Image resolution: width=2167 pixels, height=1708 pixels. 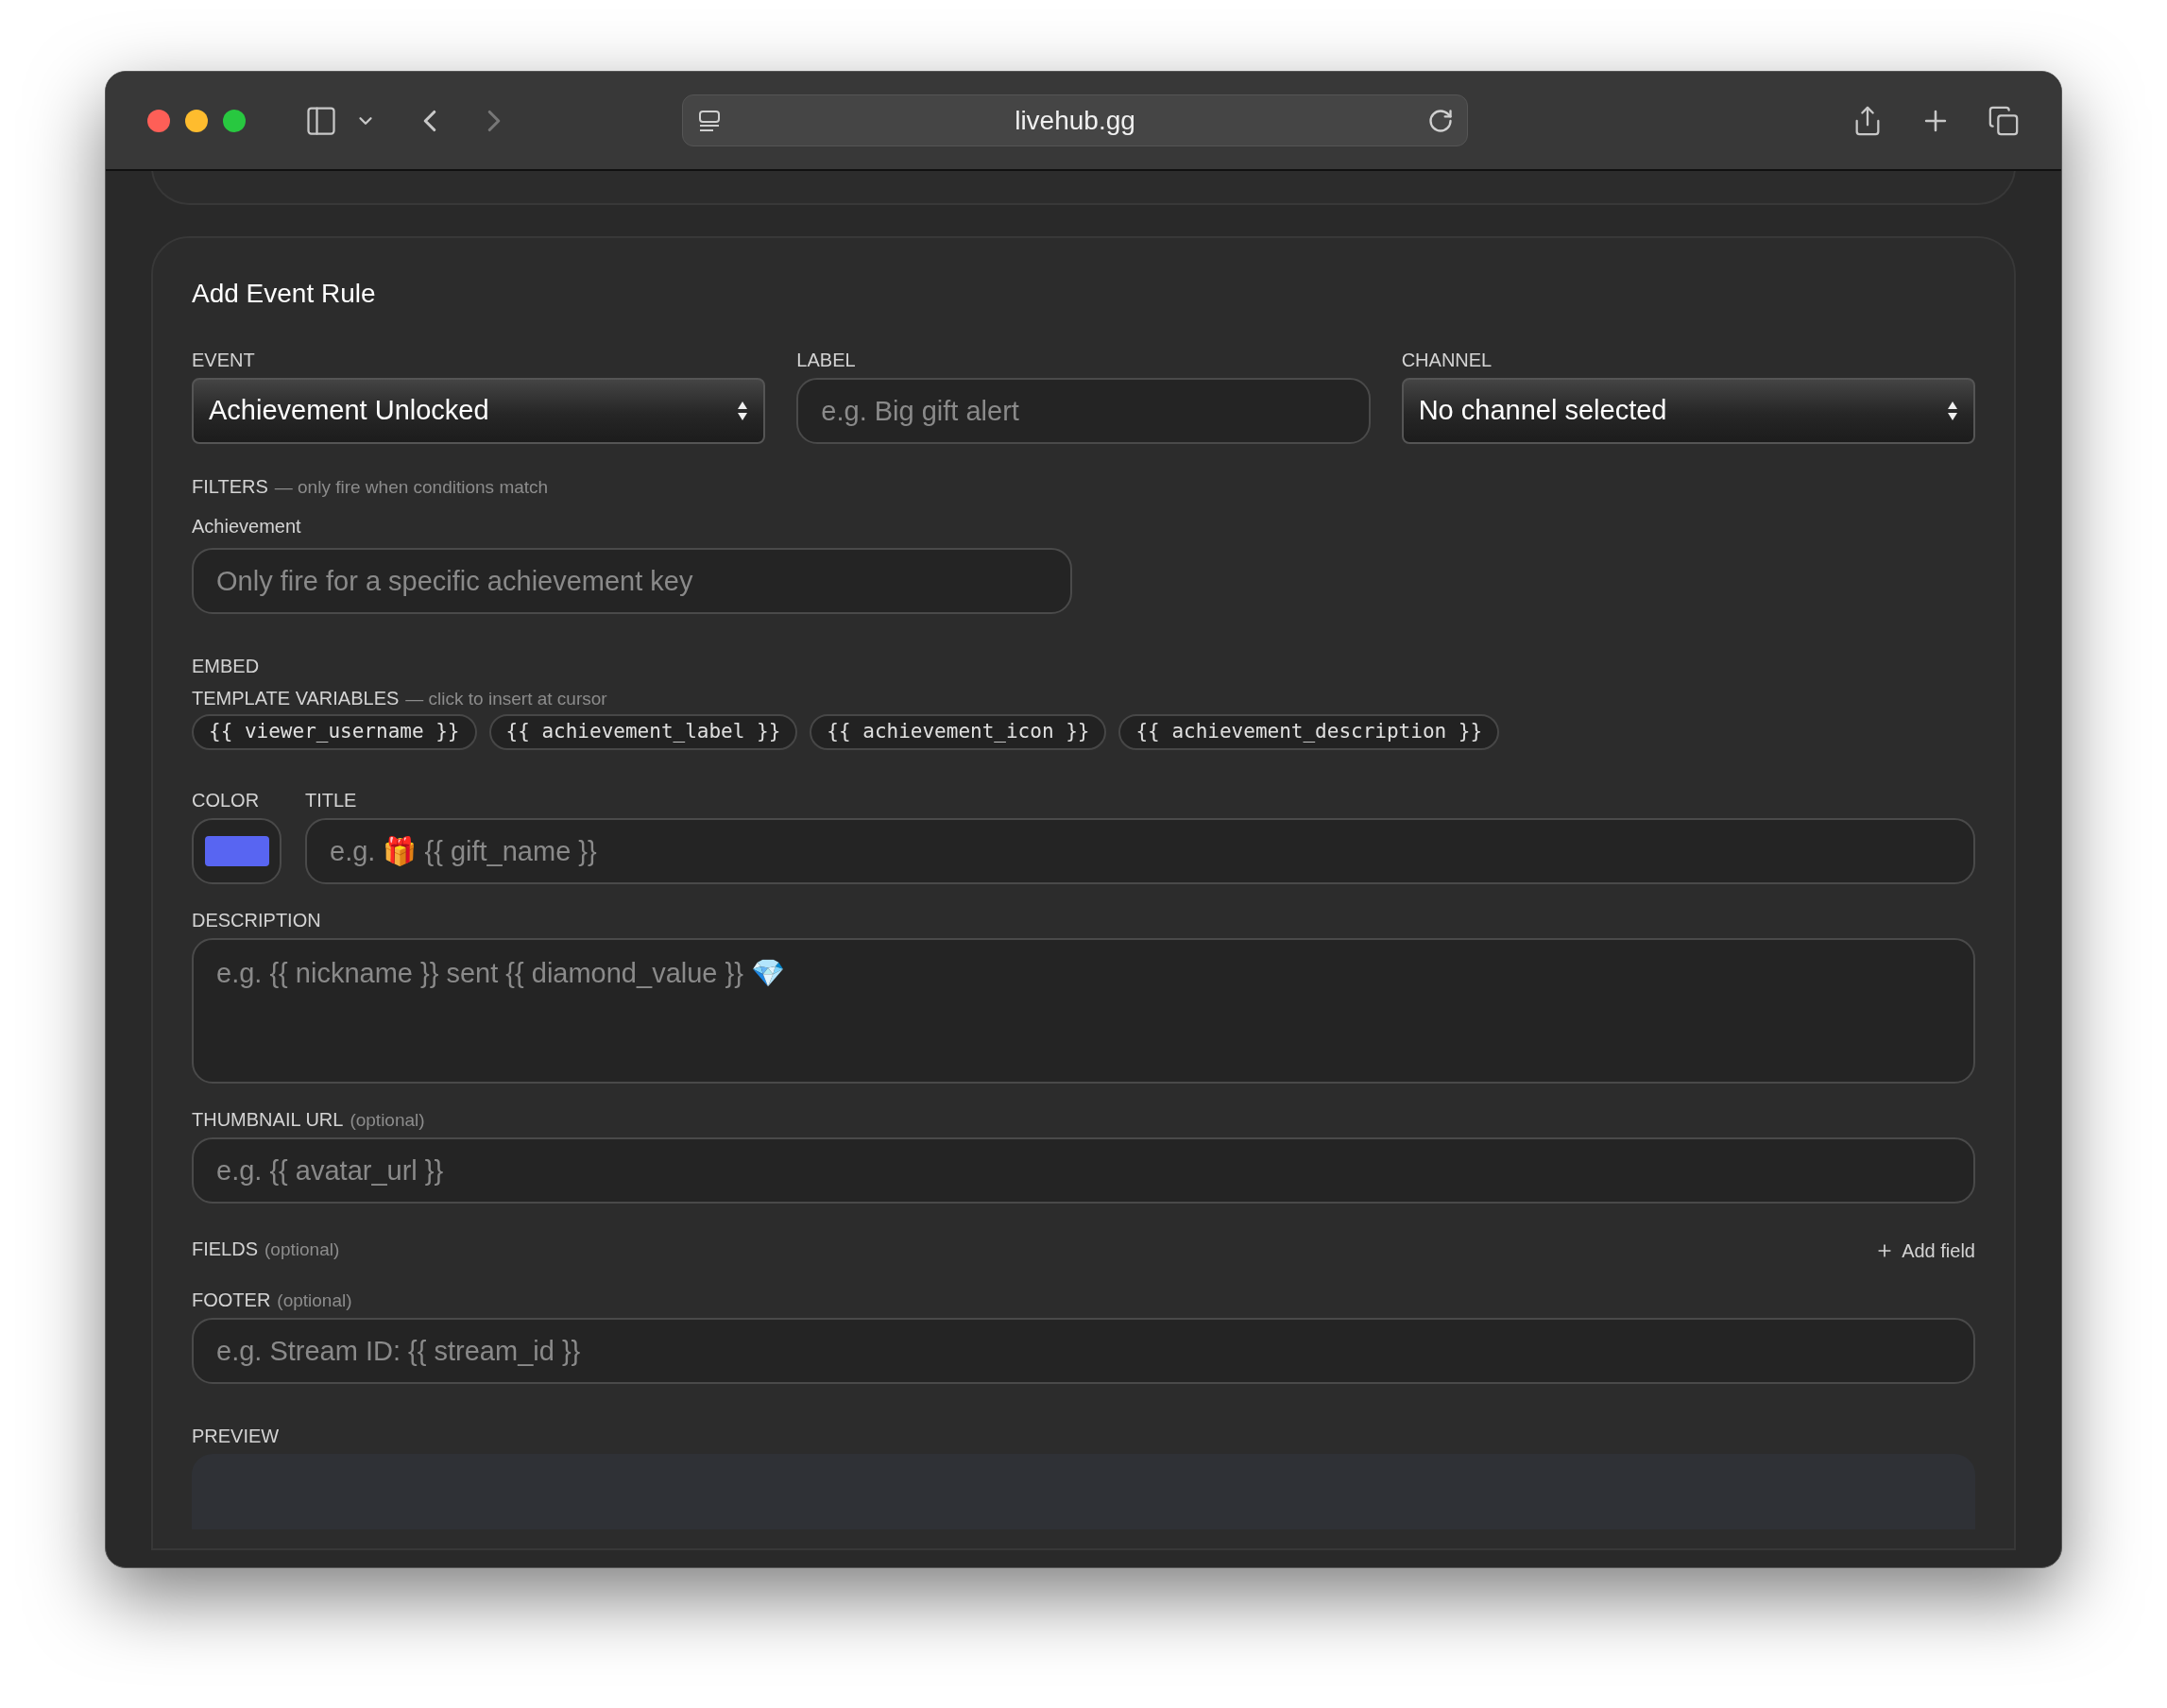 I want to click on field-label: Achievement, so click(x=247, y=526).